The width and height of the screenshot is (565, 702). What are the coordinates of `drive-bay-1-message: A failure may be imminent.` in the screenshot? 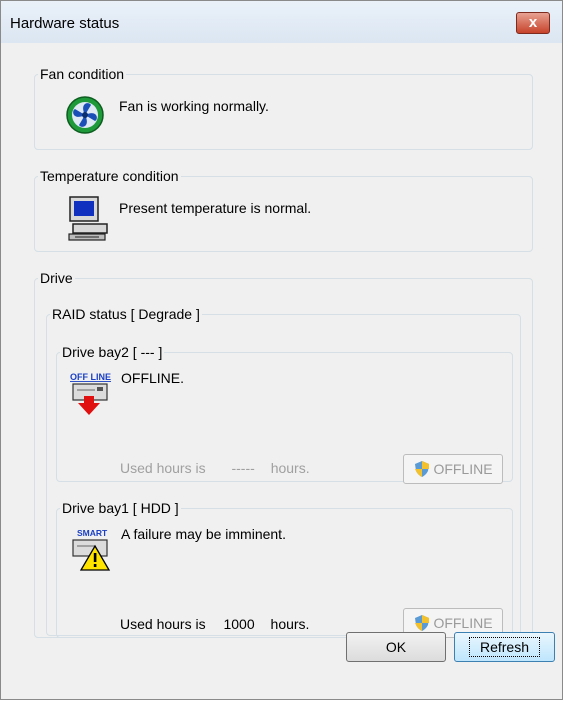 It's located at (203, 534).